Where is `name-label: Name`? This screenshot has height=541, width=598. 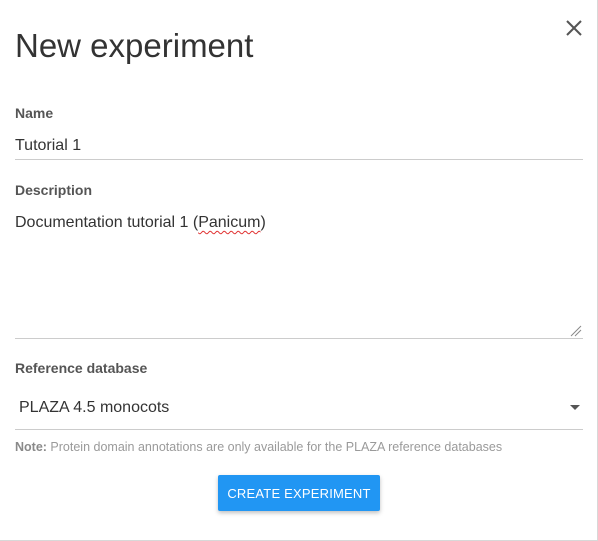 name-label: Name is located at coordinates (34, 113).